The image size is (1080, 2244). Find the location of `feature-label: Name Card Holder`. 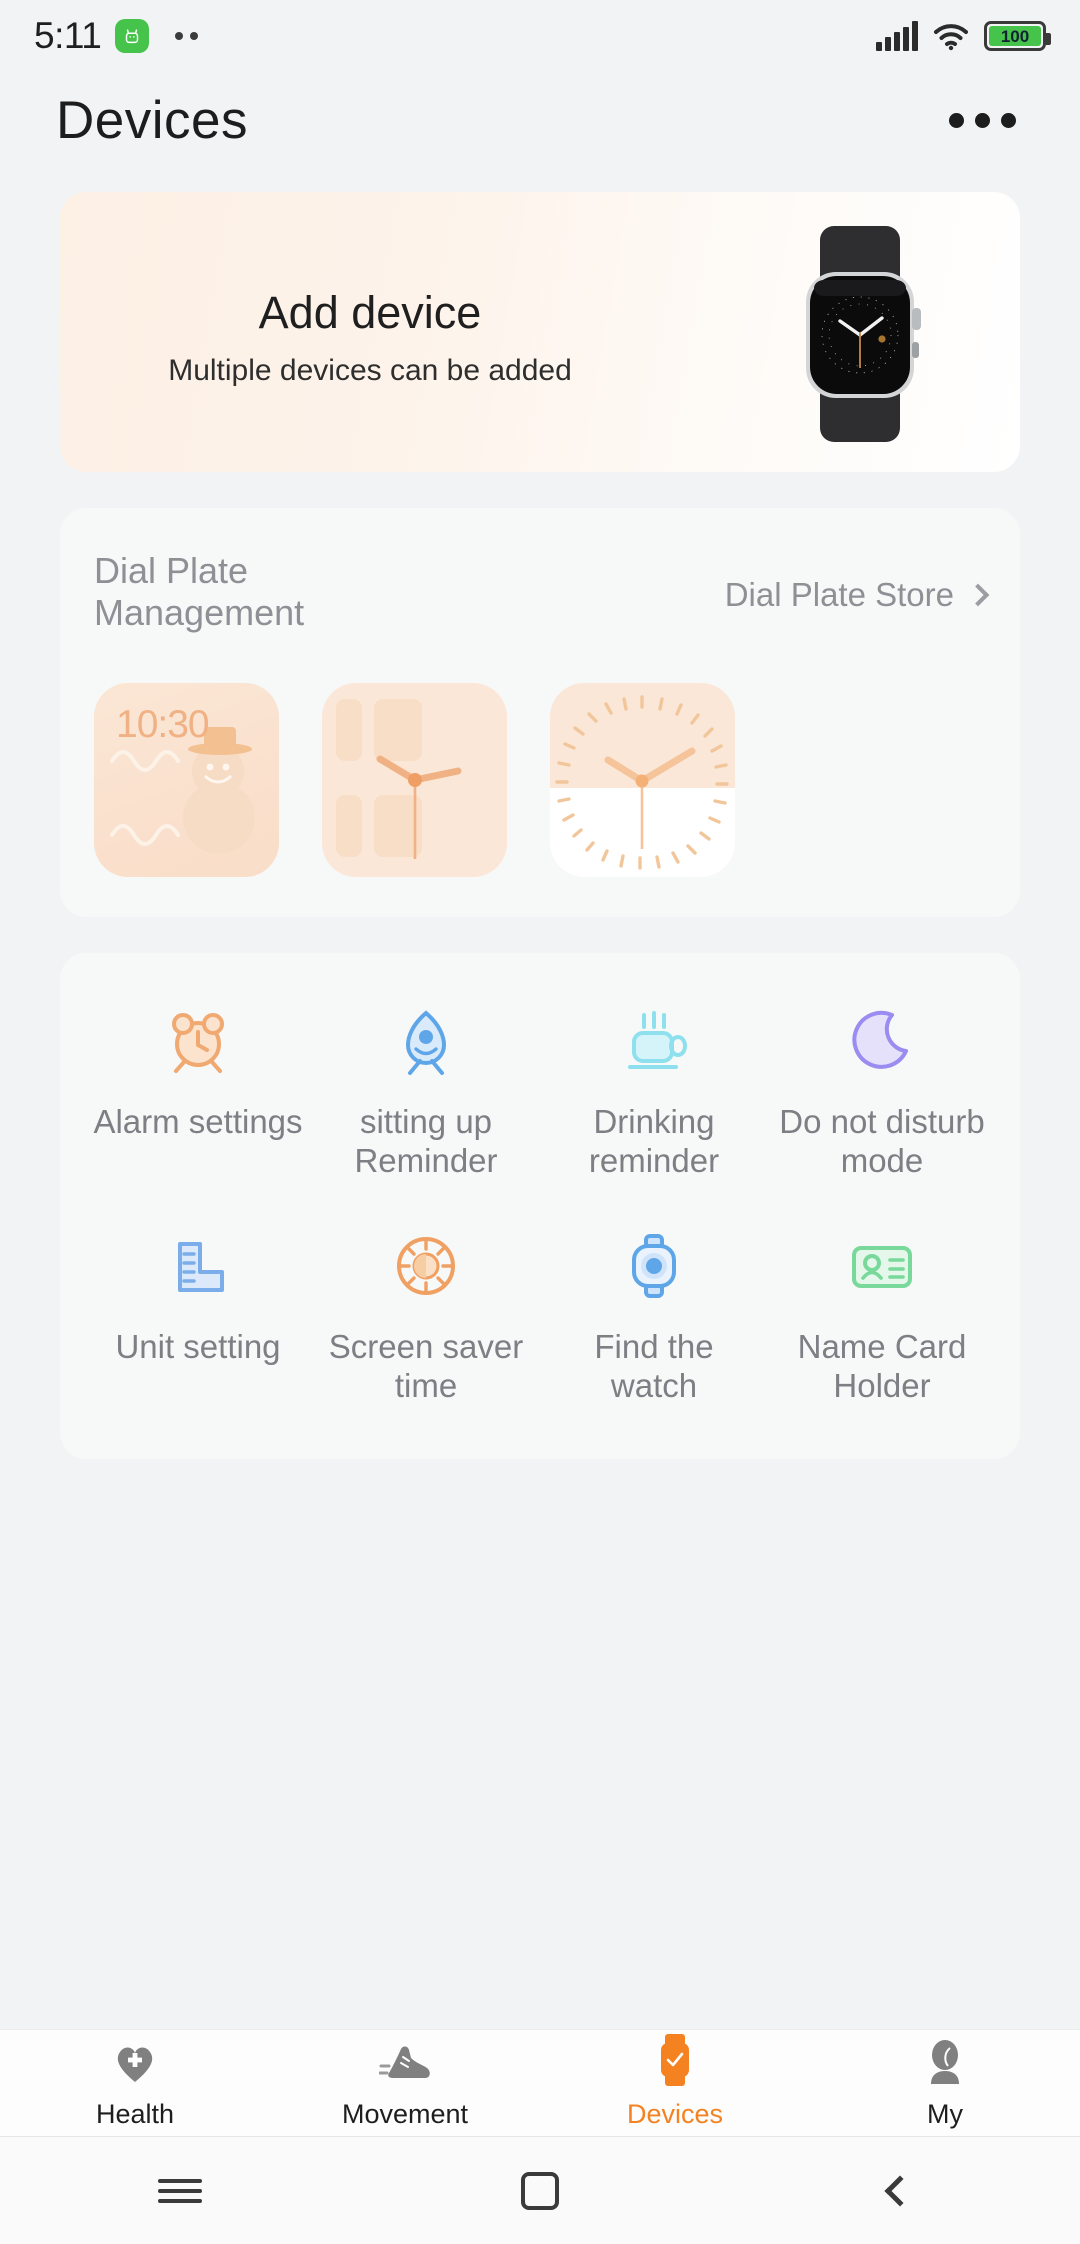

feature-label: Name Card Holder is located at coordinates (882, 1366).